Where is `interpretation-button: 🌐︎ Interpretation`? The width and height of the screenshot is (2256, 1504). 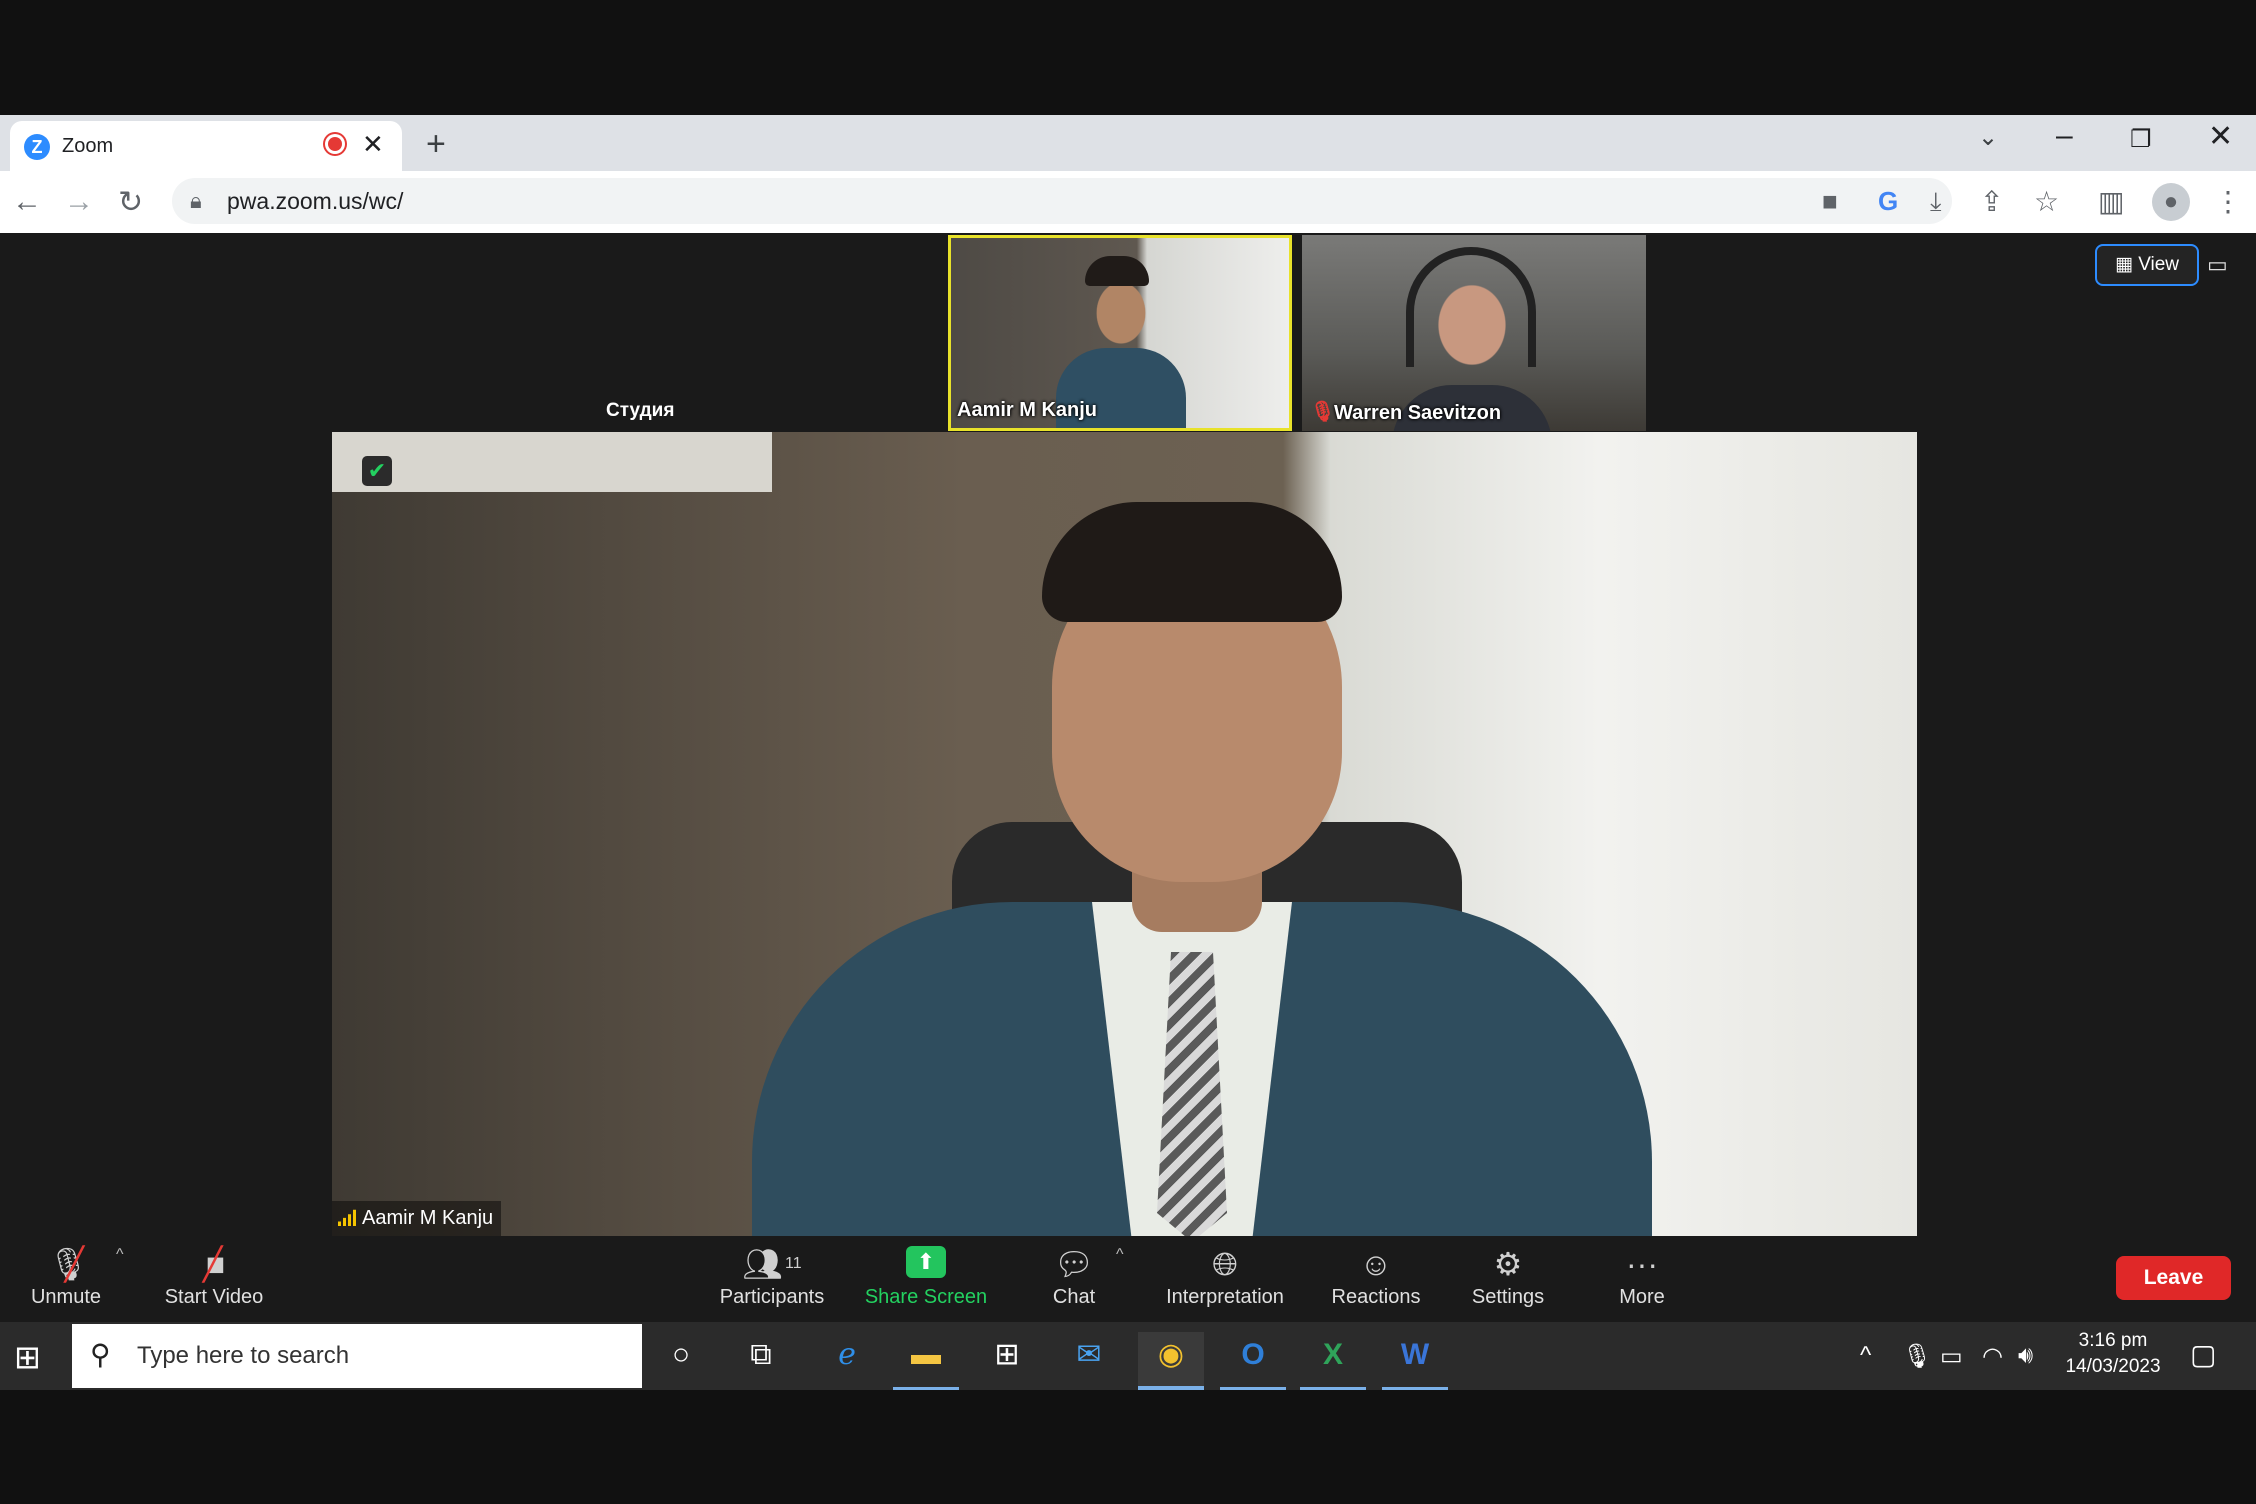
interpretation-button: 🌐︎ Interpretation is located at coordinates (1225, 1279).